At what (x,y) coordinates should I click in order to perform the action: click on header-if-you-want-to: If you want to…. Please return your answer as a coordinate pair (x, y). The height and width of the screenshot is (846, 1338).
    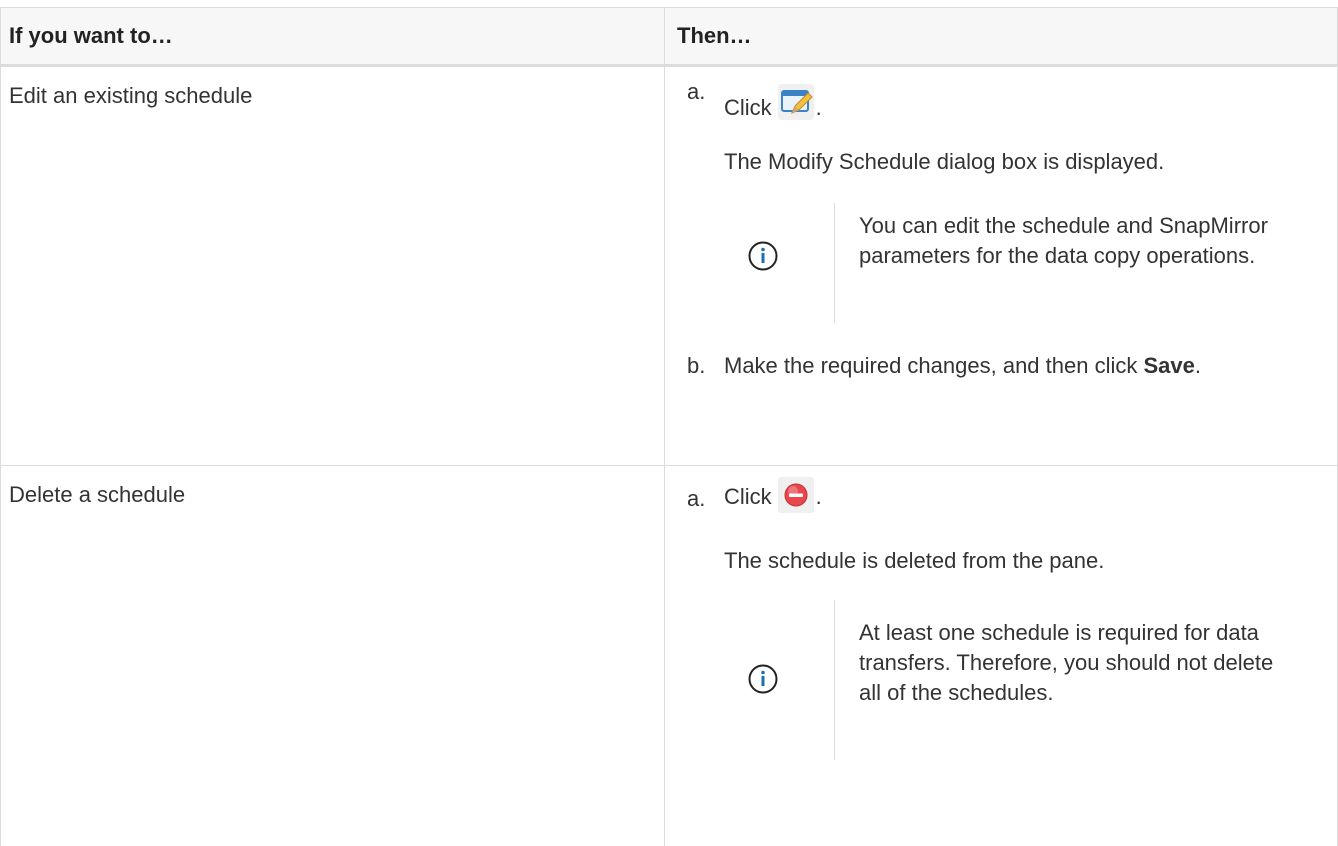
    Looking at the image, I should click on (332, 36).